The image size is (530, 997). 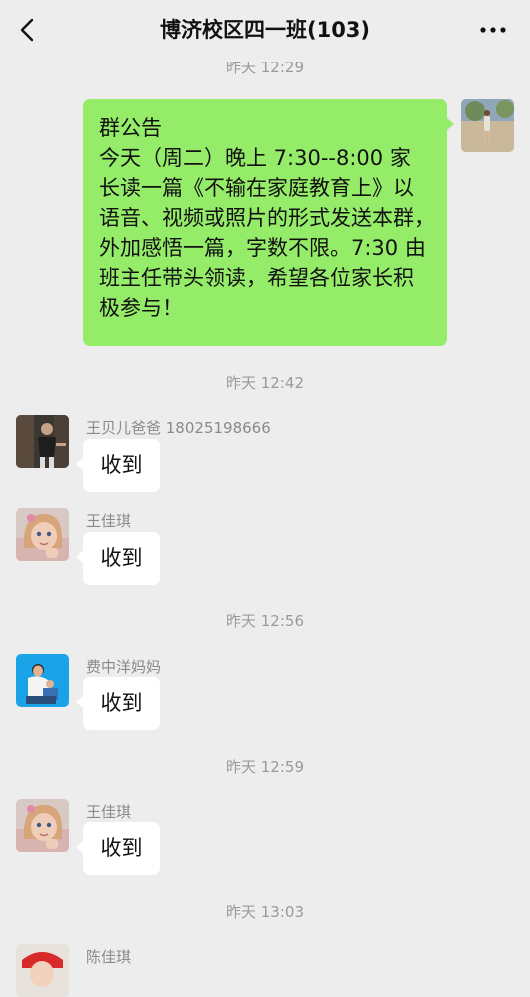 I want to click on sender-name: 陈佳琪, so click(x=109, y=957).